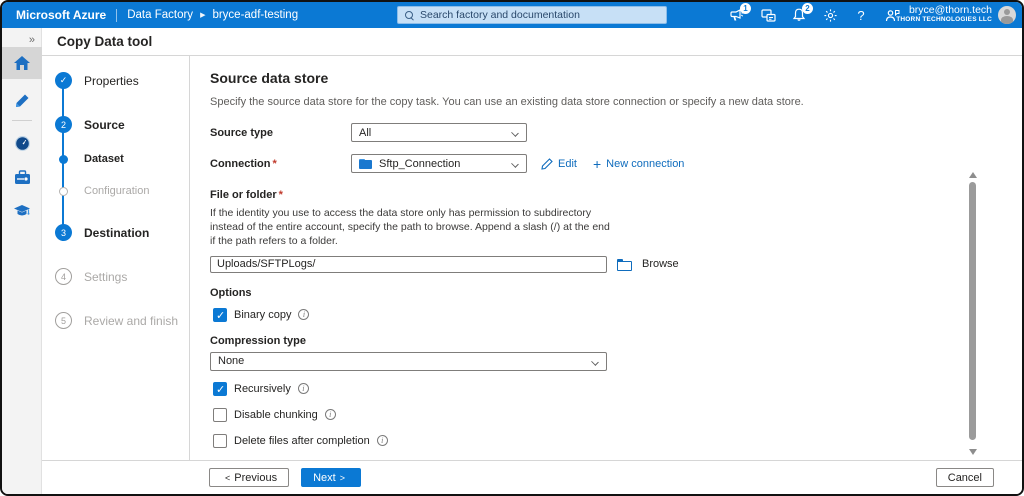 The height and width of the screenshot is (496, 1024). I want to click on avatar, so click(1007, 15).